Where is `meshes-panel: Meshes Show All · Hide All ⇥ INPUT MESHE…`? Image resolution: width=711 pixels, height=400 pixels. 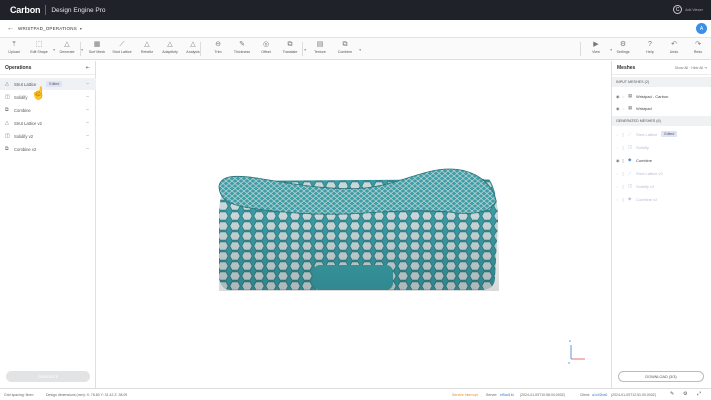 meshes-panel: Meshes Show All · Hide All ⇥ INPUT MESHE… is located at coordinates (661, 224).